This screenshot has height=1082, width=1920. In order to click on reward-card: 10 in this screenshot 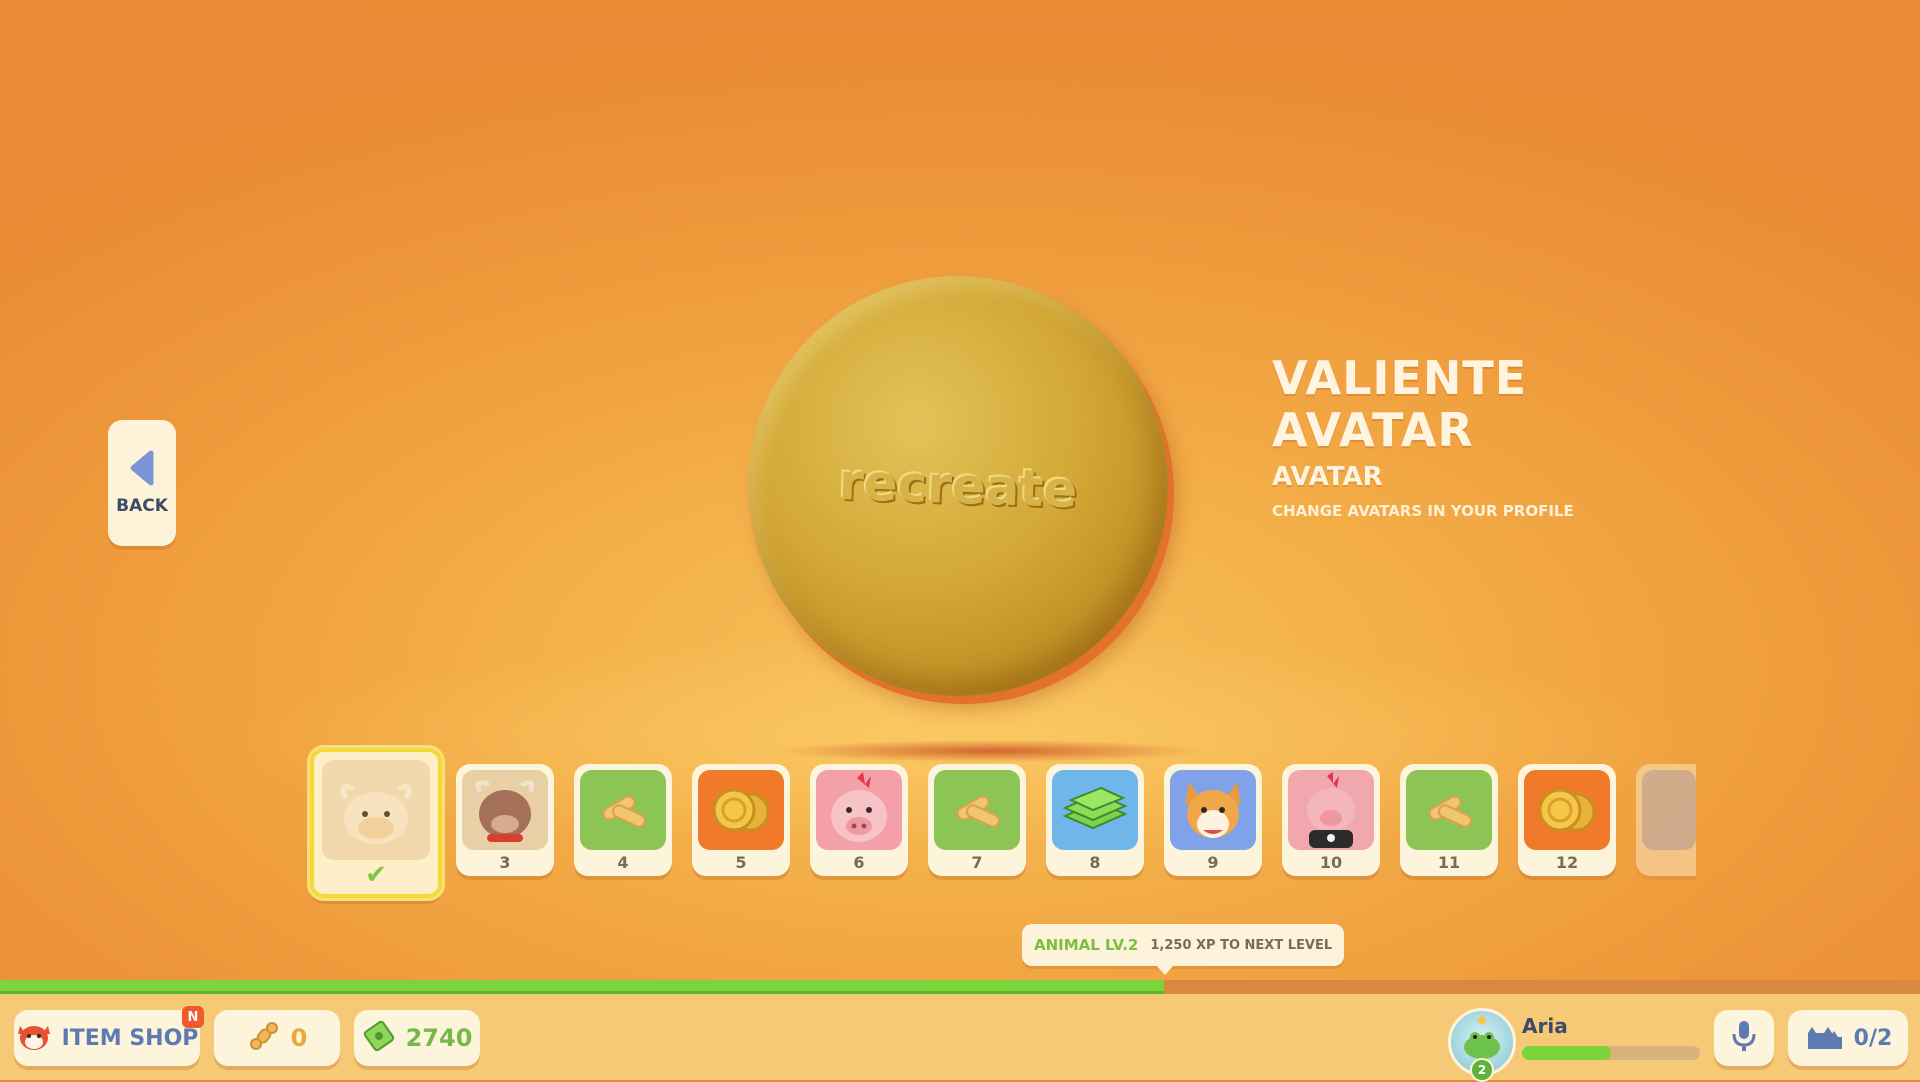, I will do `click(1331, 820)`.